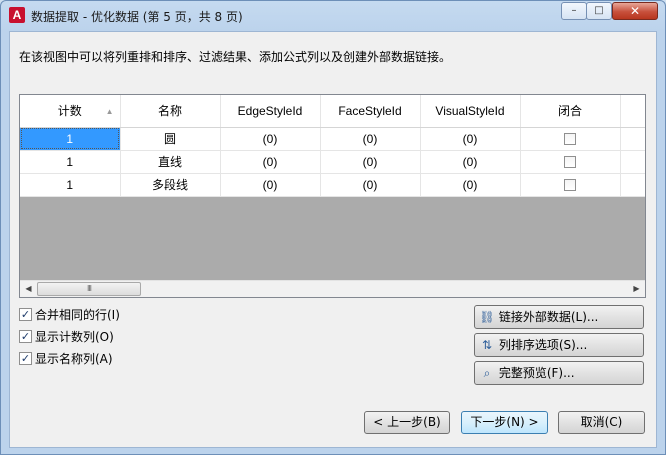 The height and width of the screenshot is (455, 666). Describe the element at coordinates (635, 11) in the screenshot. I see `close-button: ✕` at that location.